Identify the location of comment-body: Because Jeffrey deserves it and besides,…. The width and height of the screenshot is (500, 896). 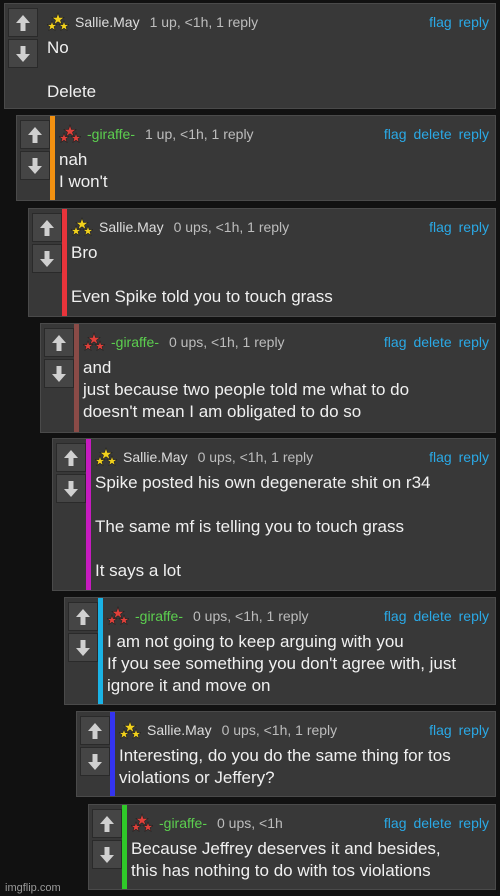
(309, 860).